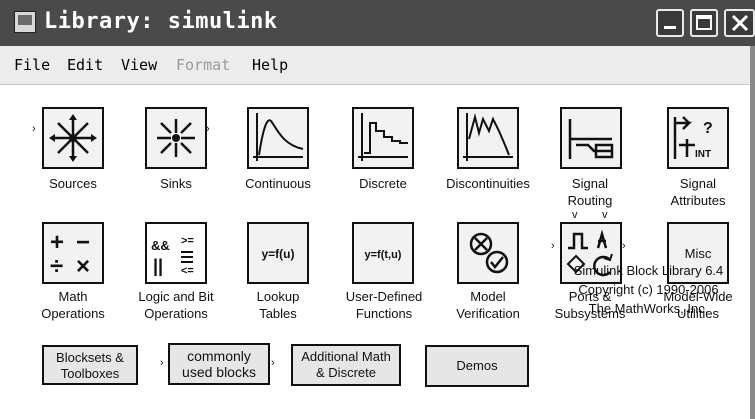 This screenshot has width=755, height=419. Describe the element at coordinates (85, 65) in the screenshot. I see `menu-edit: Edit` at that location.